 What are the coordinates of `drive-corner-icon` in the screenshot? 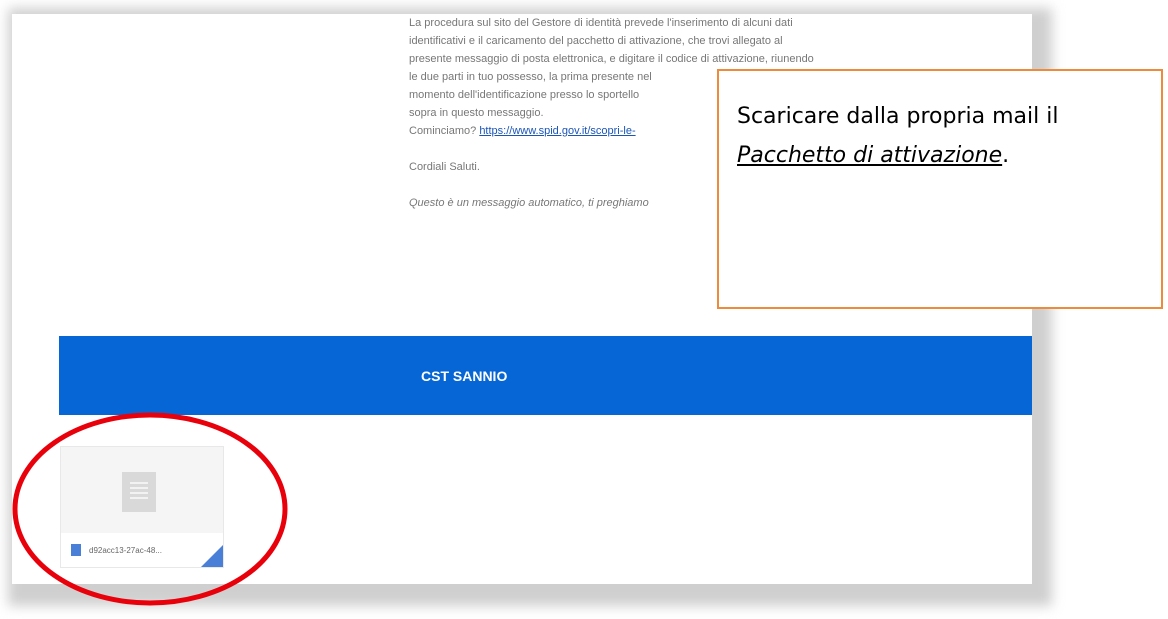 It's located at (212, 556).